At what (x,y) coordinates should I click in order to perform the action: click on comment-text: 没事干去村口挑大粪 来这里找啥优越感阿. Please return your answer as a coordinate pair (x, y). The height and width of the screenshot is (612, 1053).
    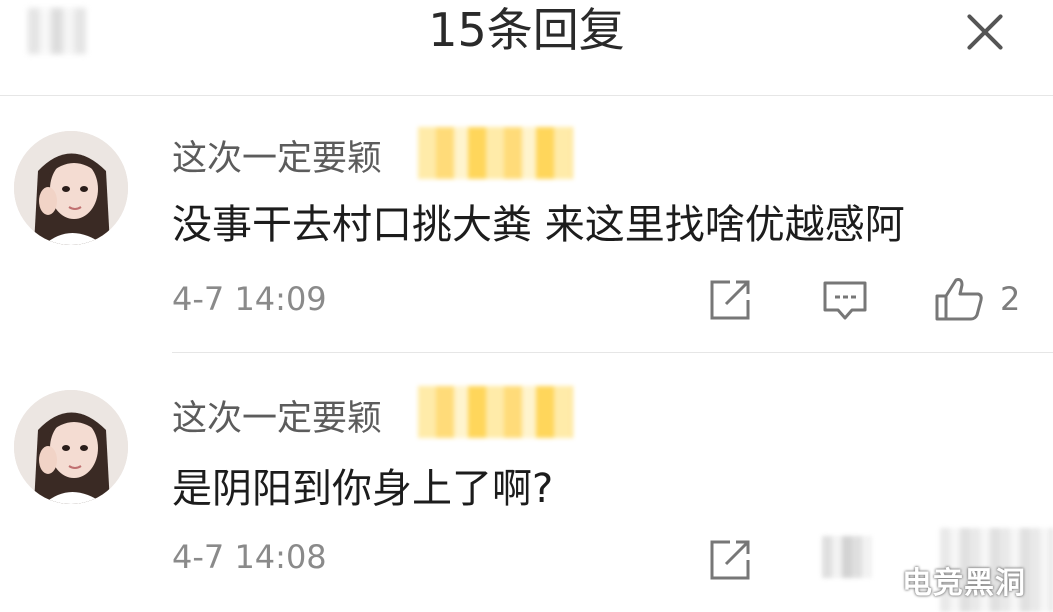
    Looking at the image, I should click on (538, 225).